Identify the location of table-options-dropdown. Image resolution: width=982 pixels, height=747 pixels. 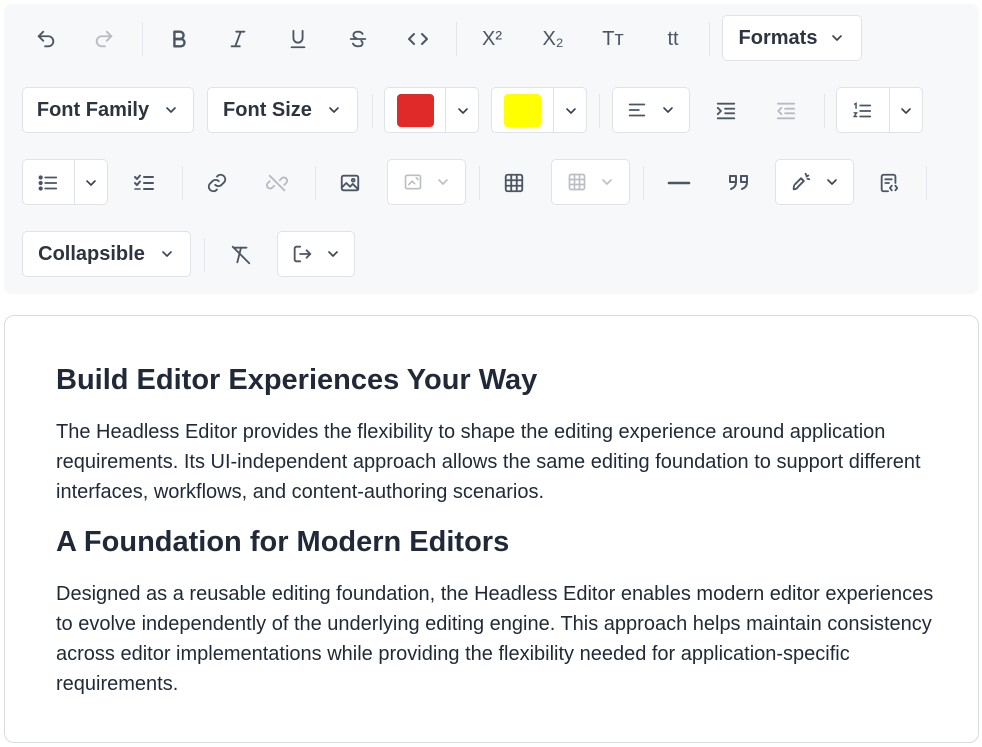
(590, 182).